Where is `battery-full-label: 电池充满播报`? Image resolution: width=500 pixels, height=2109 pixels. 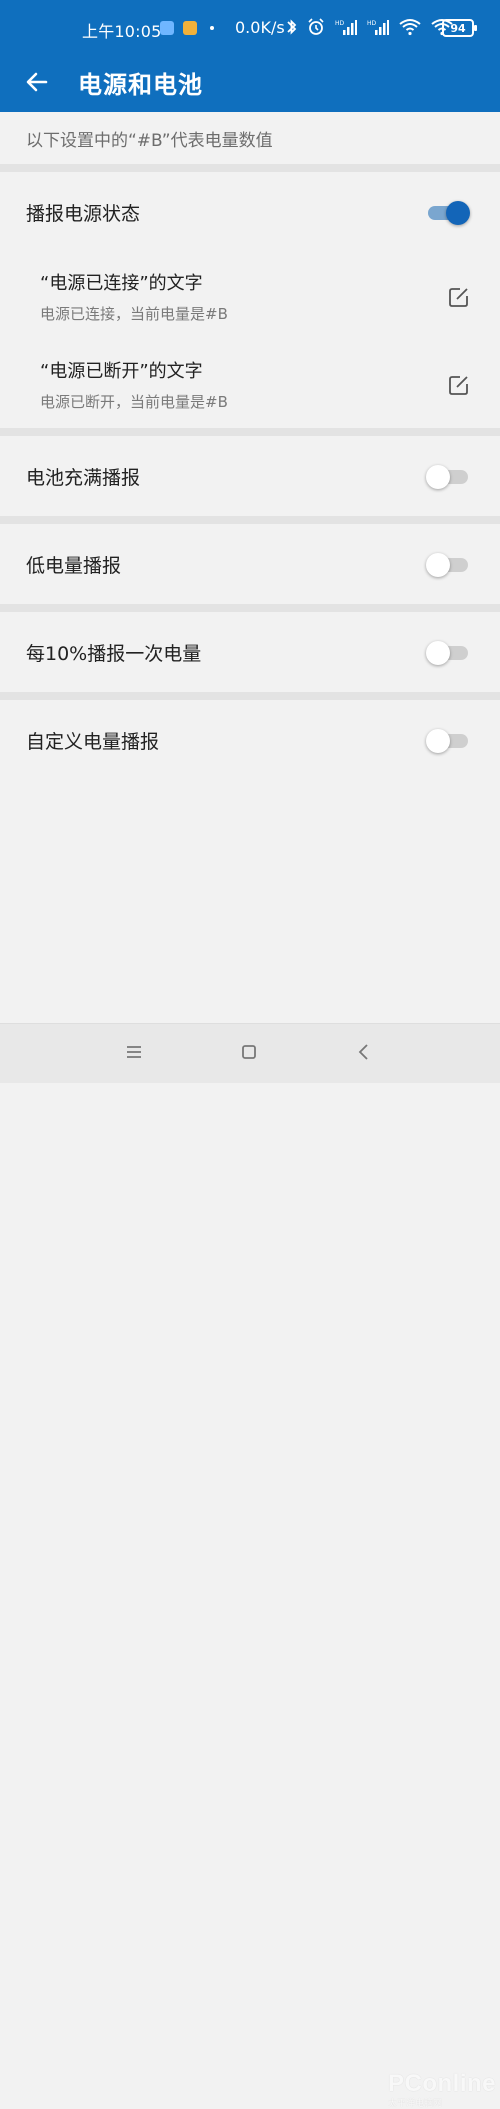 battery-full-label: 电池充满播报 is located at coordinates (83, 477).